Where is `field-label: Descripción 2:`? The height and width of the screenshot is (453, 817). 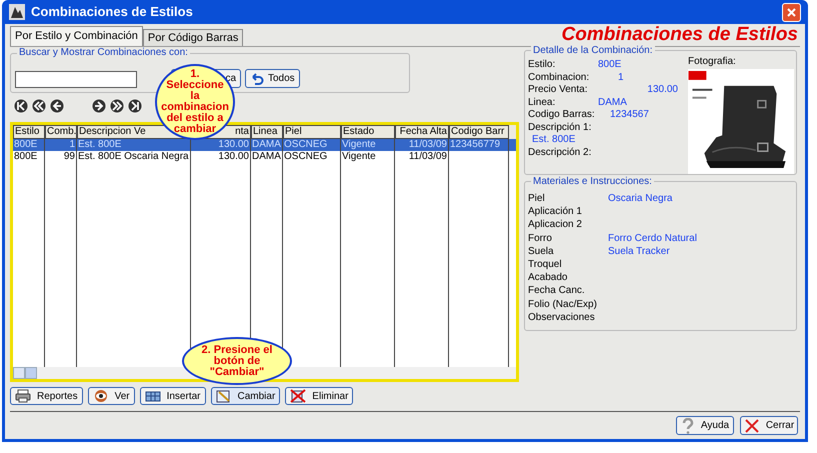 field-label: Descripción 2: is located at coordinates (560, 152).